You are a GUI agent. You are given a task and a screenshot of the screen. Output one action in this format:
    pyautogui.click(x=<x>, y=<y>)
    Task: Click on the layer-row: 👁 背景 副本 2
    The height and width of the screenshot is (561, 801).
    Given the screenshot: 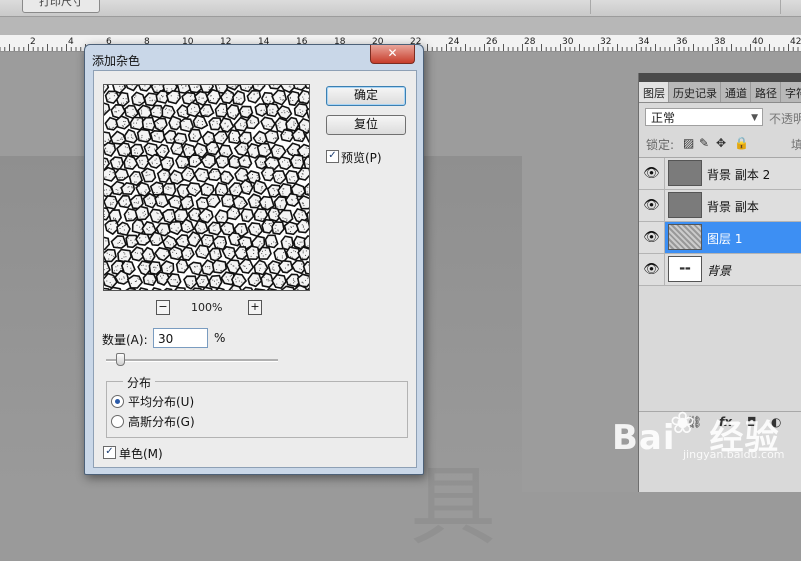 What is the action you would take?
    pyautogui.click(x=720, y=174)
    